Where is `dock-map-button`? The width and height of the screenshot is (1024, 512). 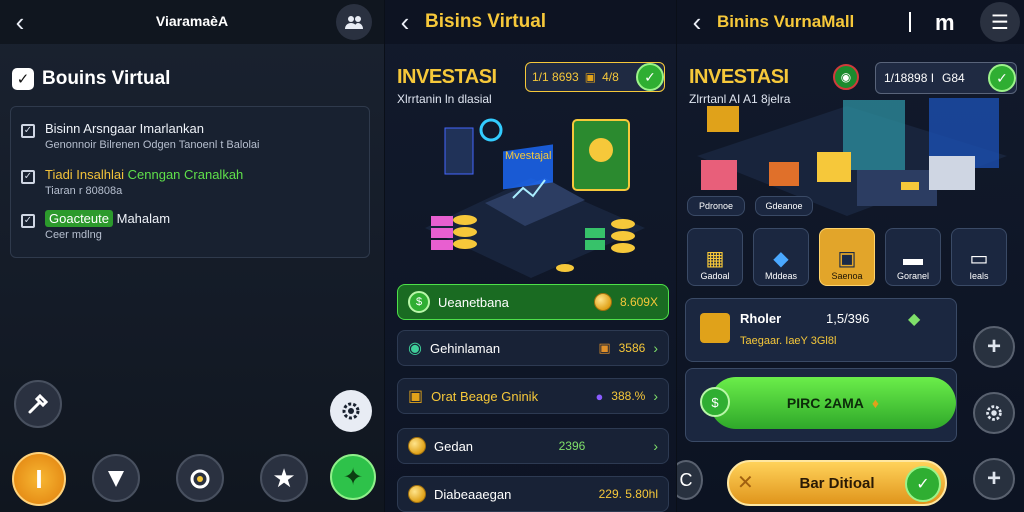
dock-map-button is located at coordinates (116, 478).